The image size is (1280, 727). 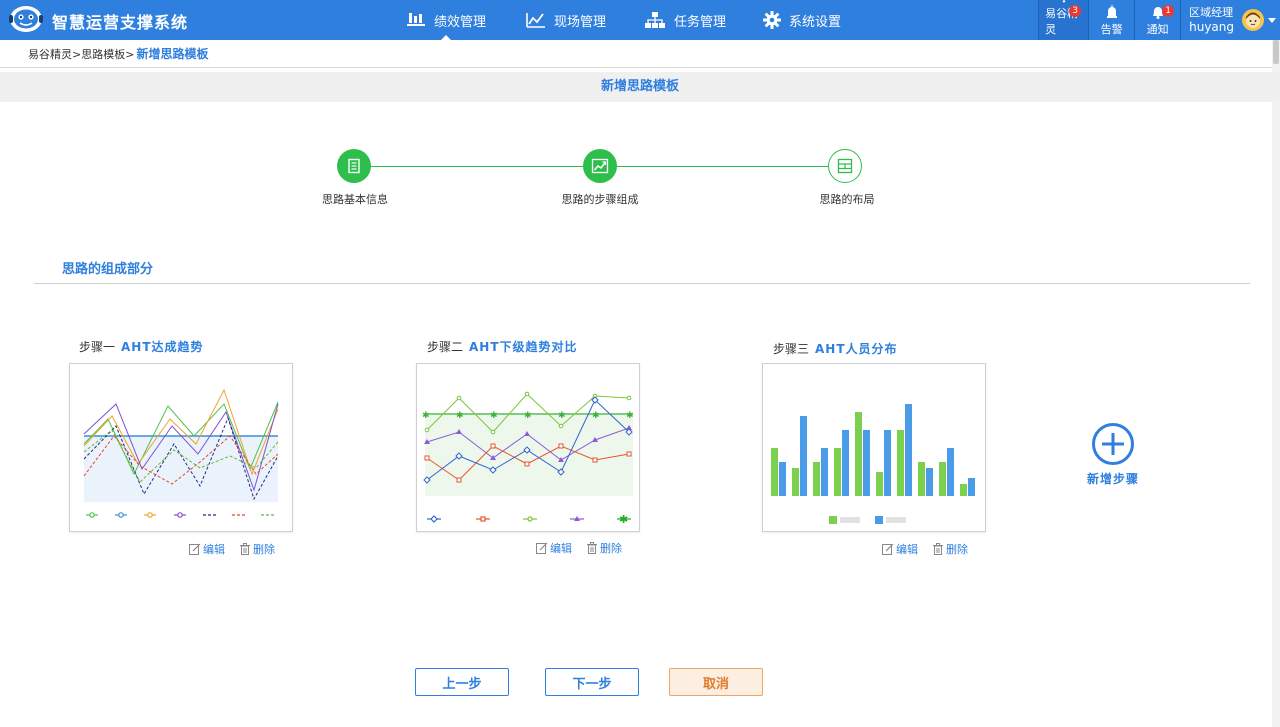 What do you see at coordinates (460, 22) in the screenshot?
I see `nav-performance-label: 绩效管理` at bounding box center [460, 22].